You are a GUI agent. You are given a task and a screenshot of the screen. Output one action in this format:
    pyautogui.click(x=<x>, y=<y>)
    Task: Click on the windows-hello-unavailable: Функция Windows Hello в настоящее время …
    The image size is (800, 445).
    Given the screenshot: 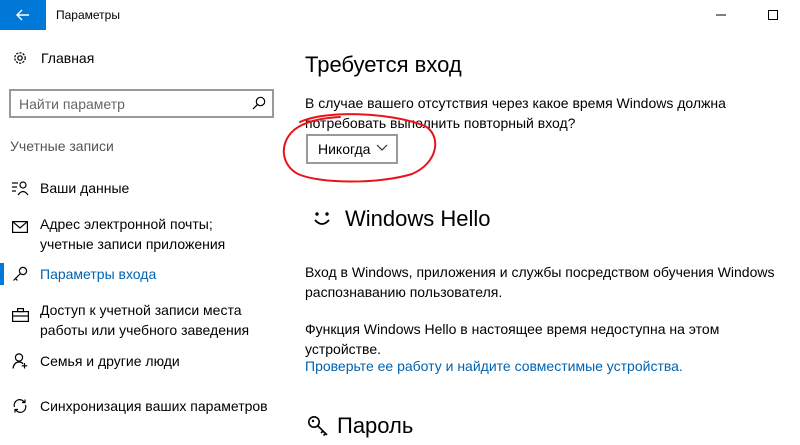 What is the action you would take?
    pyautogui.click(x=512, y=339)
    